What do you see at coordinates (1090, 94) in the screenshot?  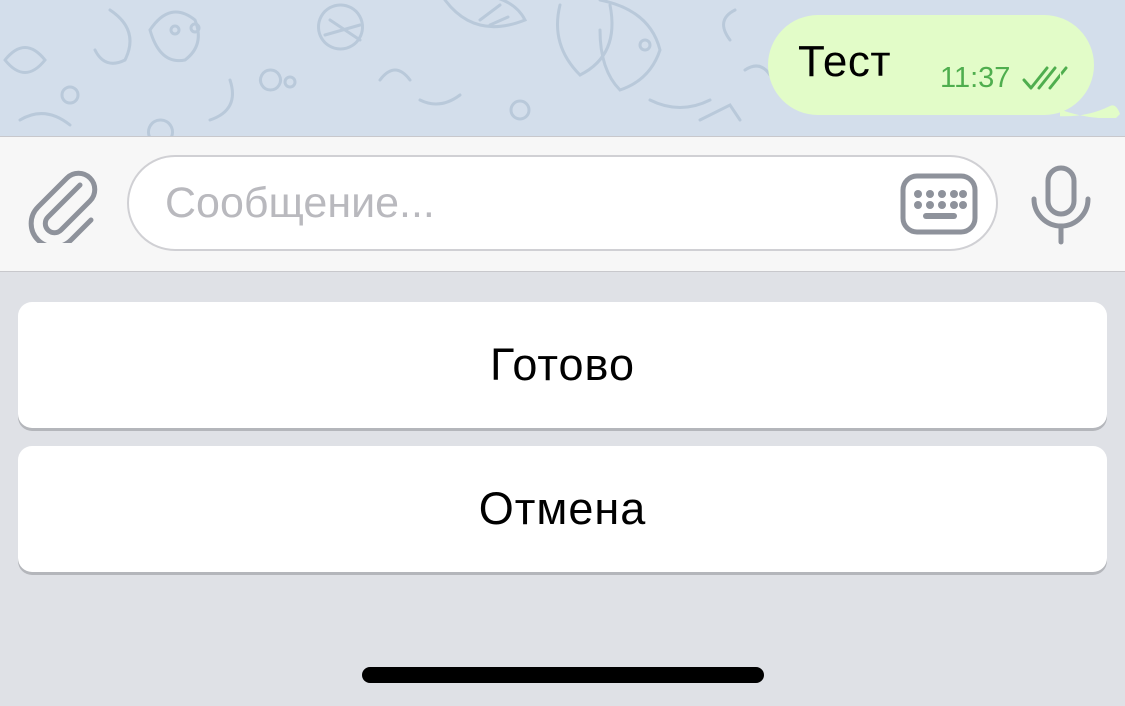 I see `bubble-tail` at bounding box center [1090, 94].